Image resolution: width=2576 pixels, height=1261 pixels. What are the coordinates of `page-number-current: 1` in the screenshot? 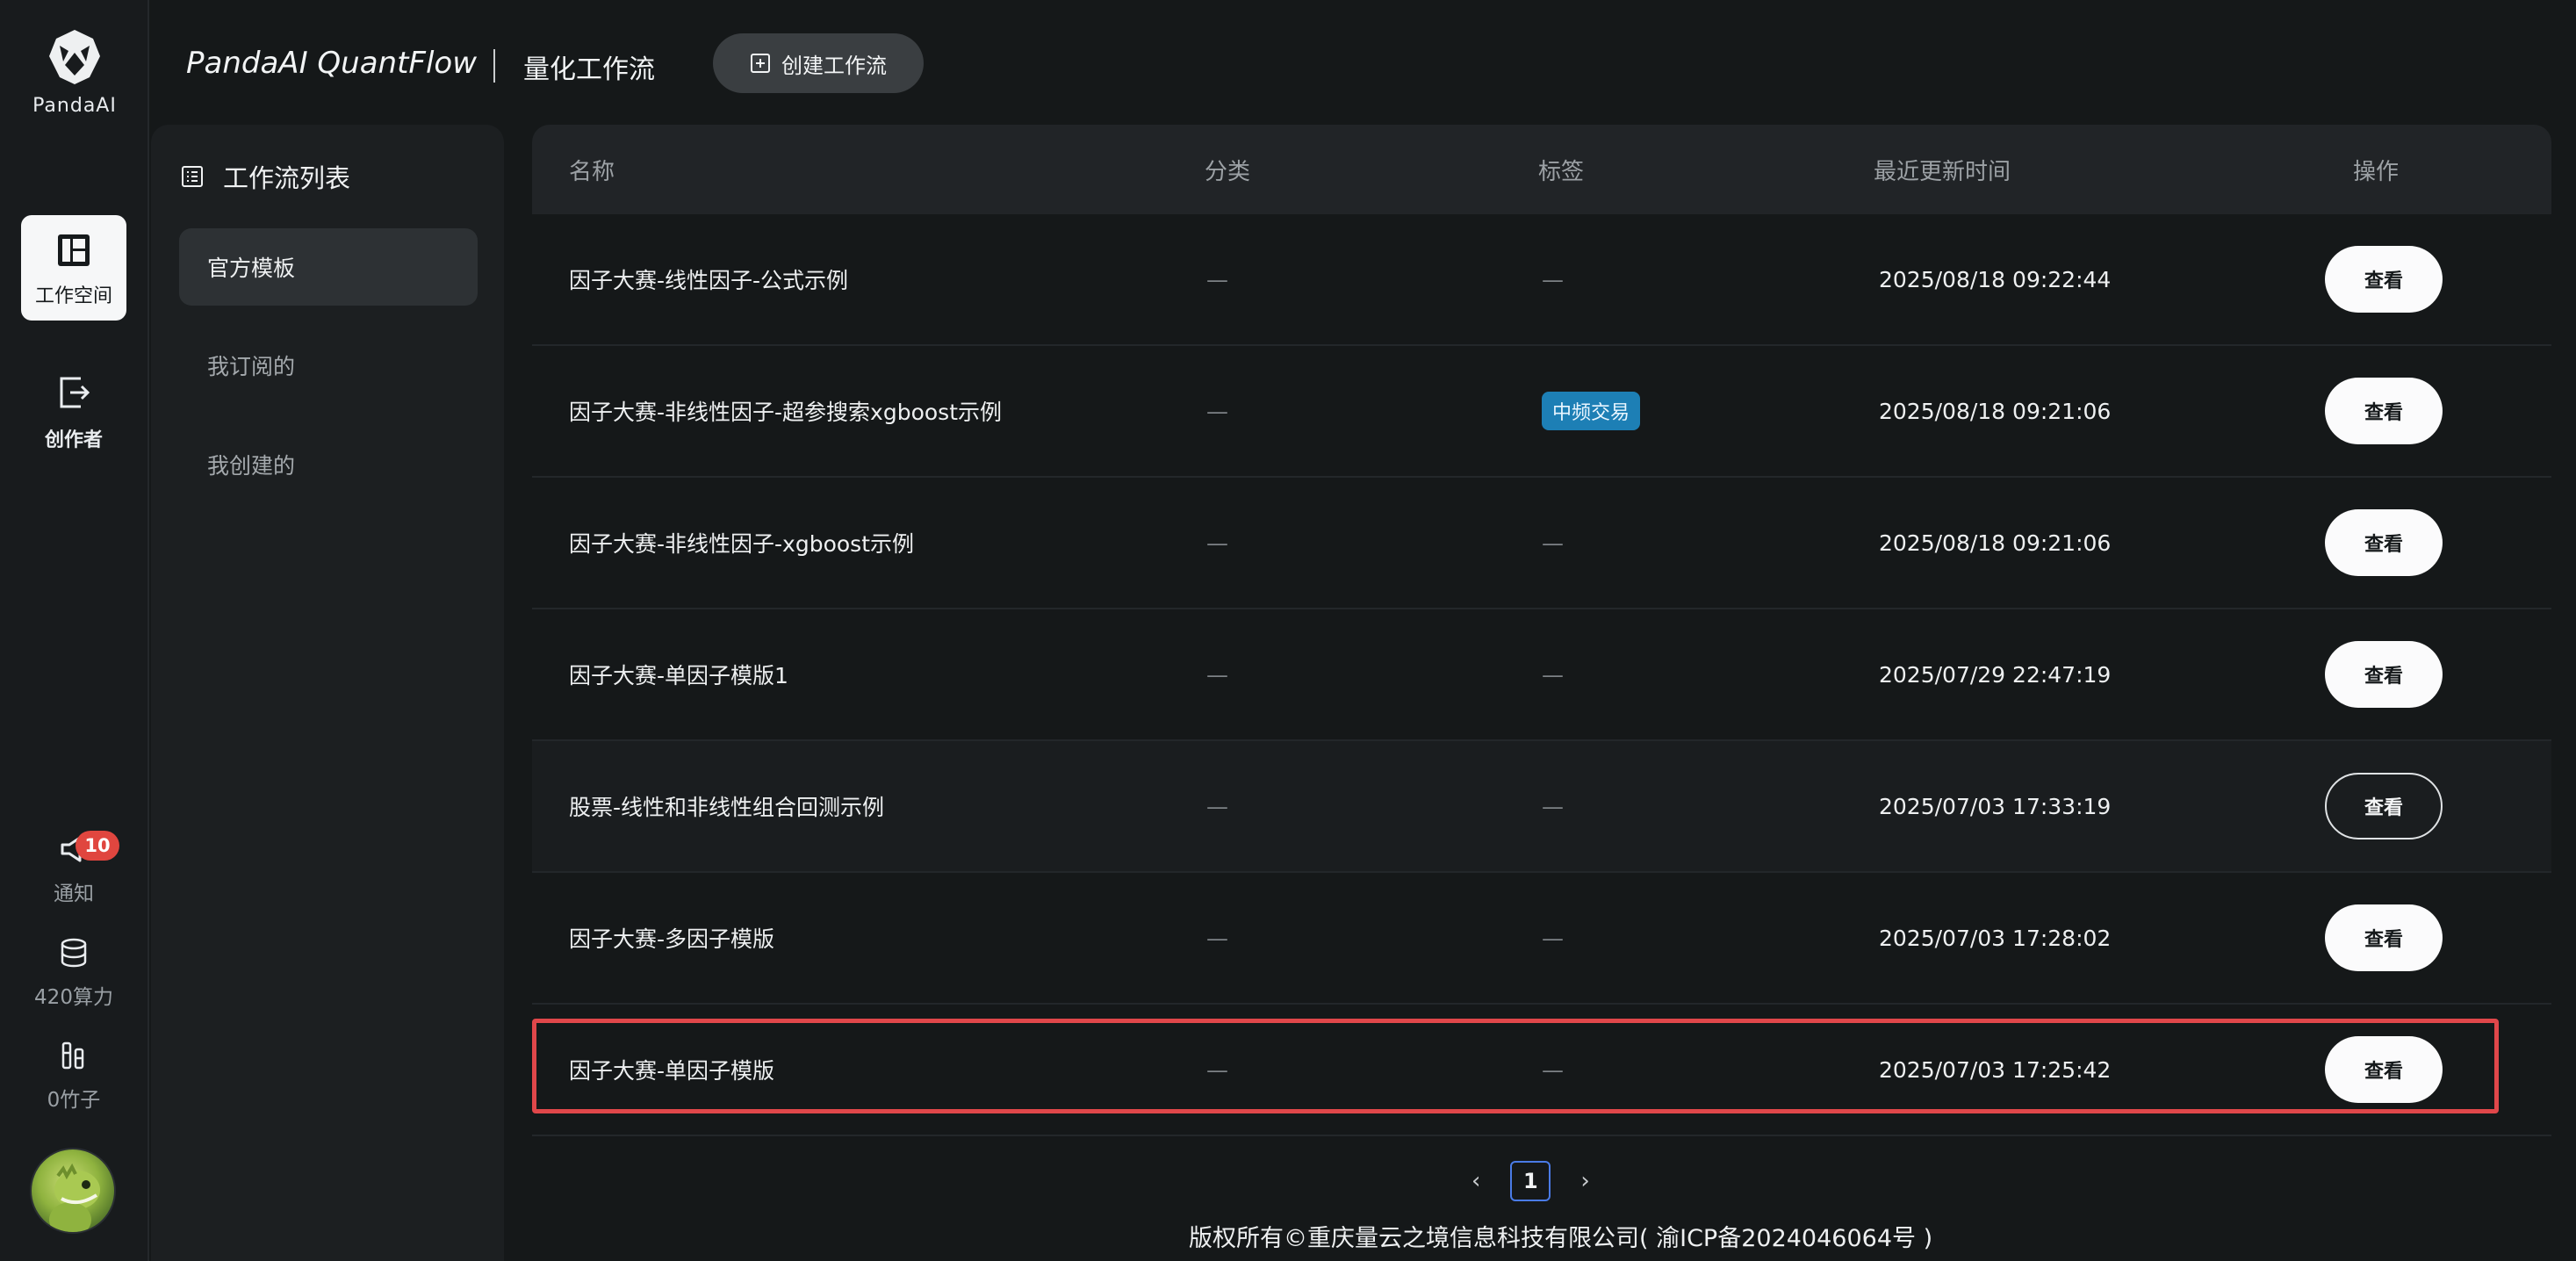 It's located at (1530, 1181).